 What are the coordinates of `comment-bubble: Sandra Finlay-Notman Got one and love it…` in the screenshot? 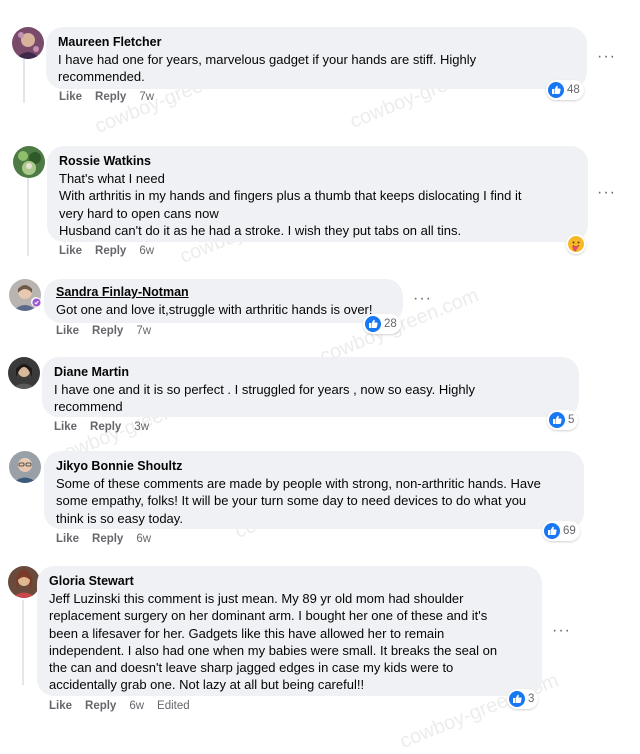 It's located at (223, 301).